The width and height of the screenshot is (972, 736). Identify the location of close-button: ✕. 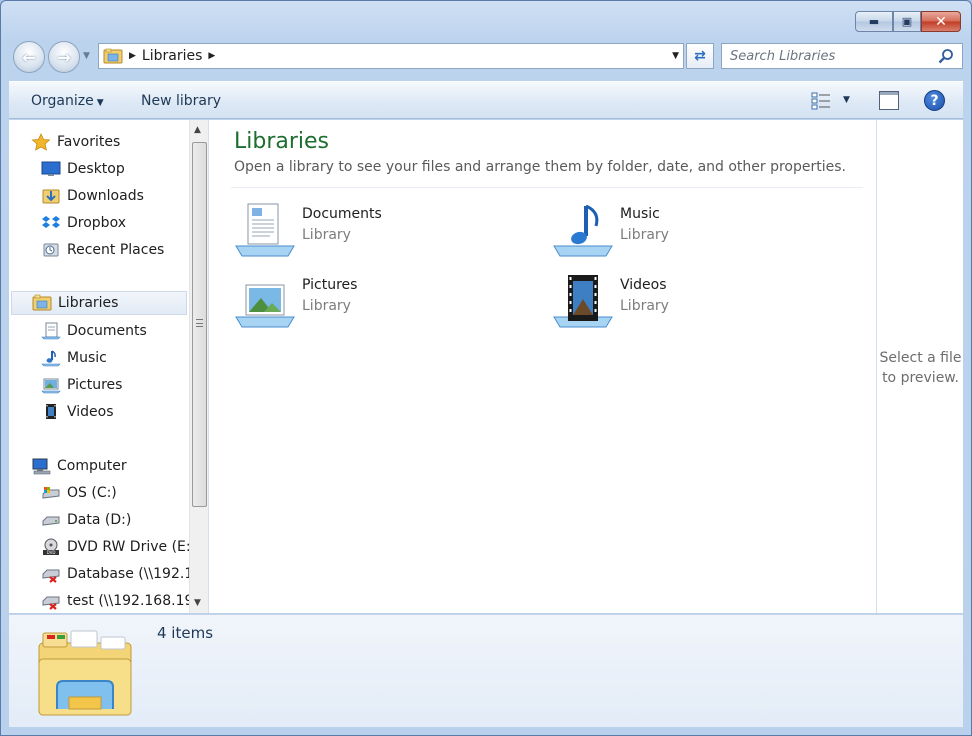
(941, 21).